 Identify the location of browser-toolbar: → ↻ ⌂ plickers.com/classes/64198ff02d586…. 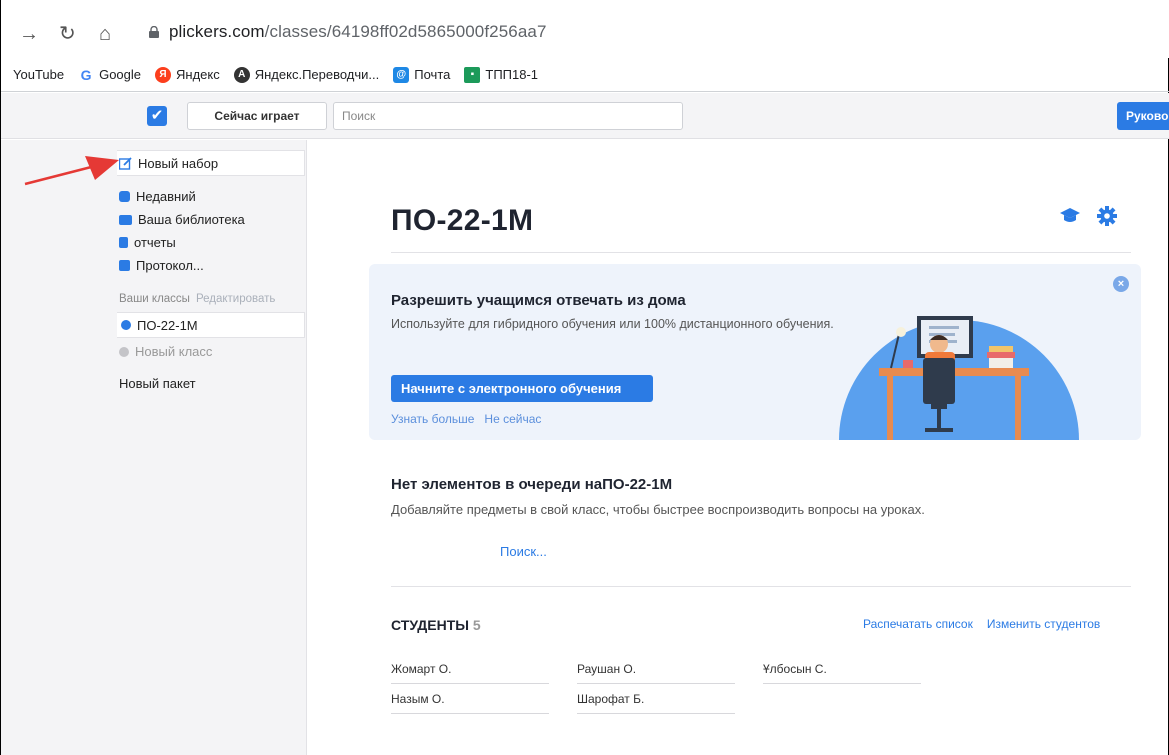
(585, 29).